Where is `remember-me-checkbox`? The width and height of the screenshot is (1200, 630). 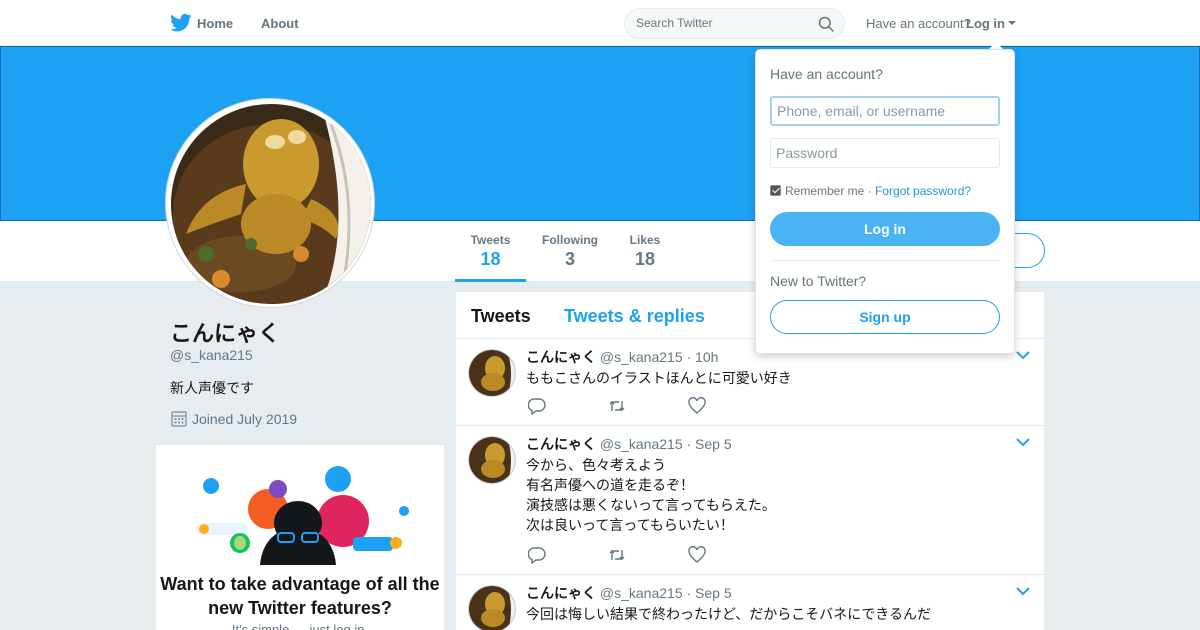
remember-me-checkbox is located at coordinates (775, 190).